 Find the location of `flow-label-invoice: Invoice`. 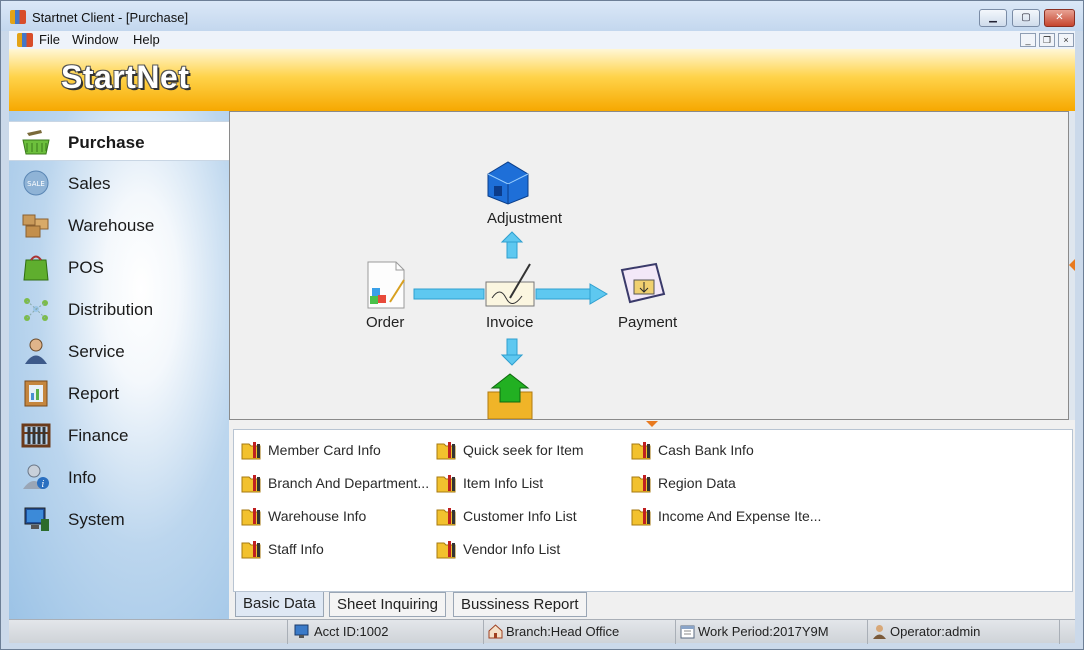

flow-label-invoice: Invoice is located at coordinates (510, 322).